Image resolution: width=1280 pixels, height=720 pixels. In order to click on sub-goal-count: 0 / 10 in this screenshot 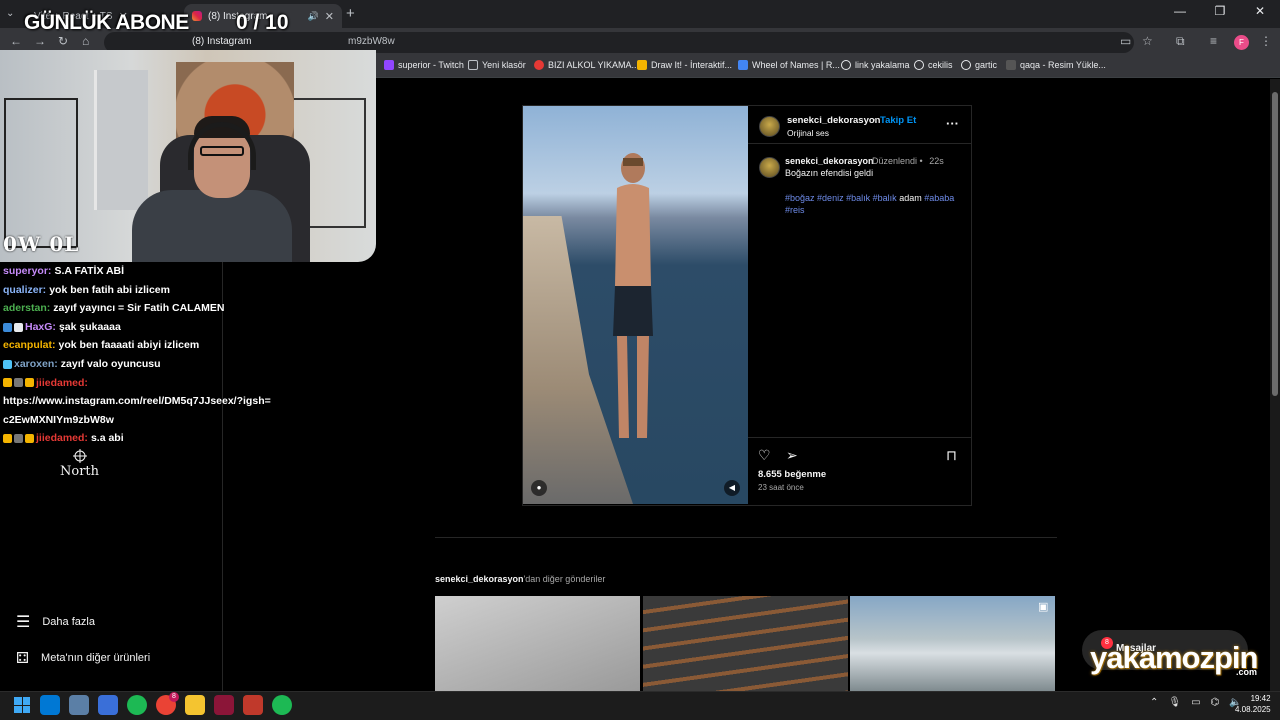, I will do `click(262, 22)`.